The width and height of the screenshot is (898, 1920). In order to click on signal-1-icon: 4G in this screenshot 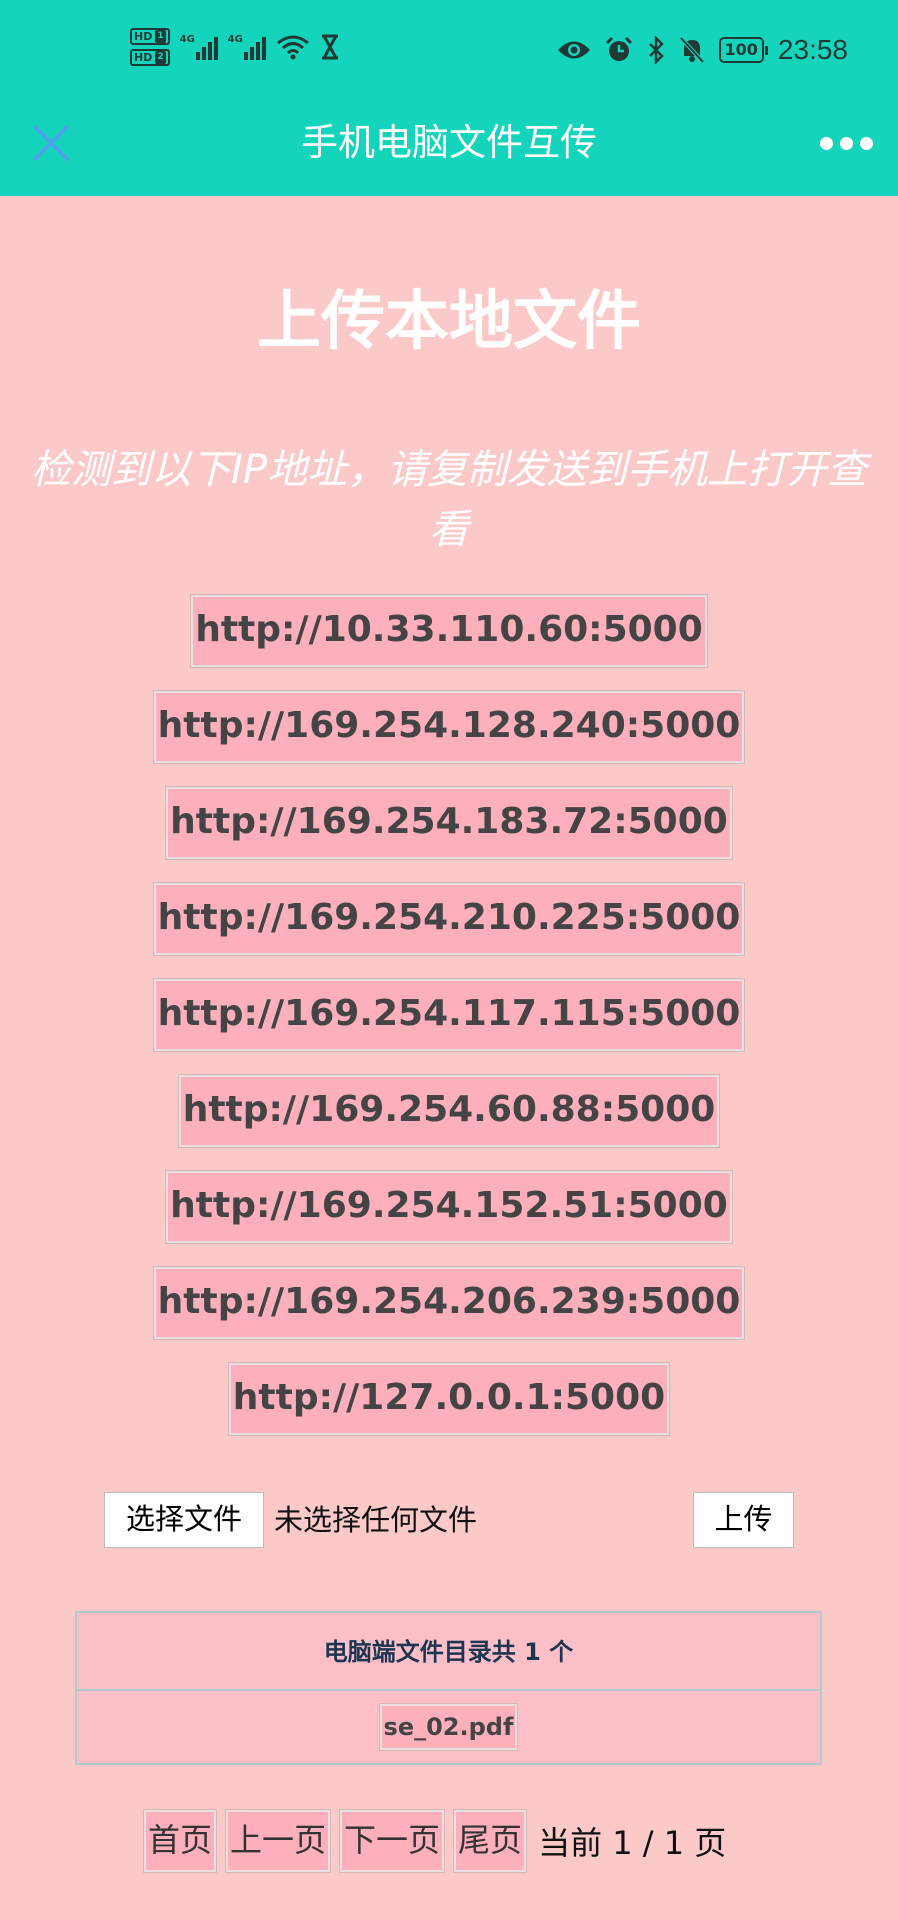, I will do `click(199, 47)`.